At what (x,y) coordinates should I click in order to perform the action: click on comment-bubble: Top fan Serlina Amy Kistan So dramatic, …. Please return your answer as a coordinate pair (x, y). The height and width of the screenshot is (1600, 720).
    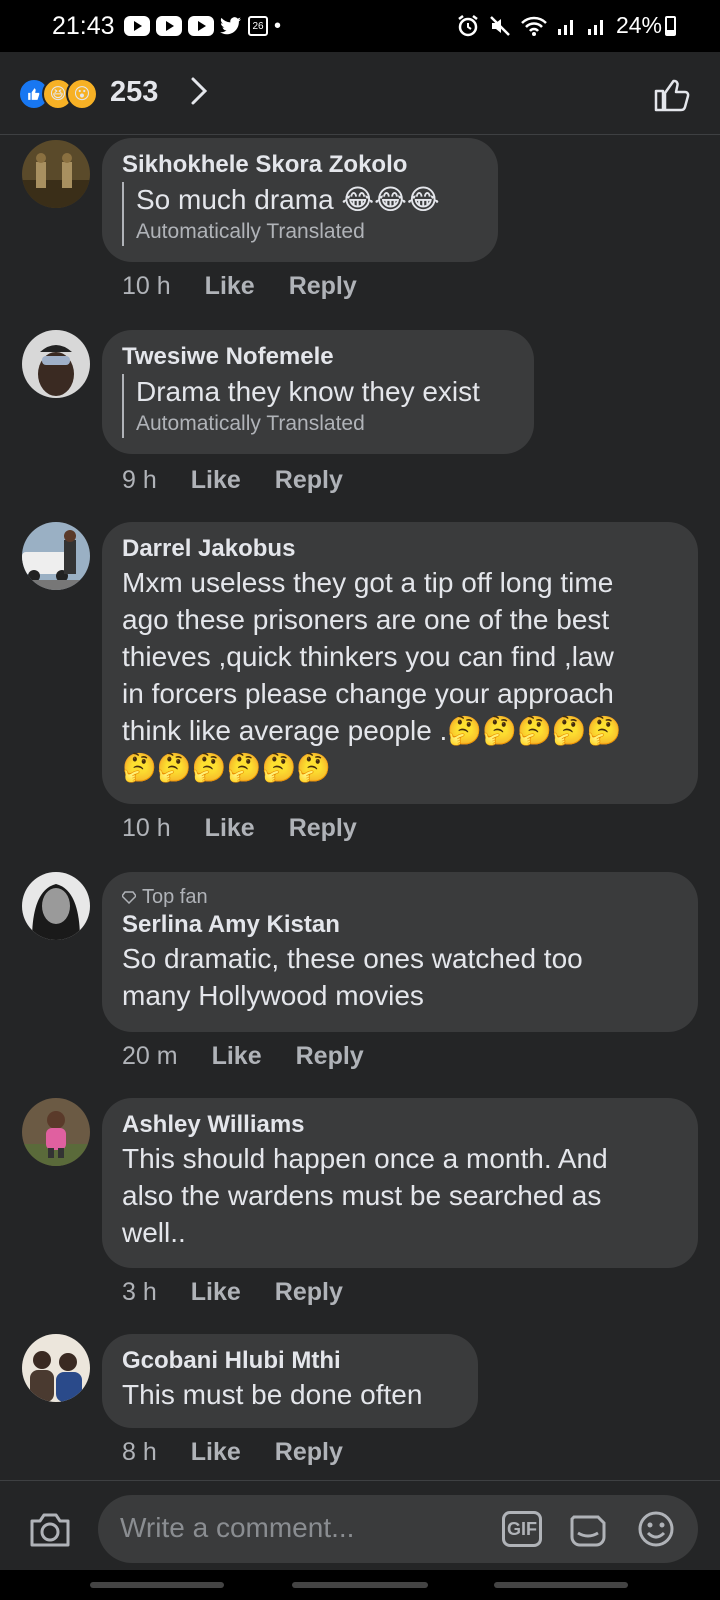
    Looking at the image, I should click on (400, 952).